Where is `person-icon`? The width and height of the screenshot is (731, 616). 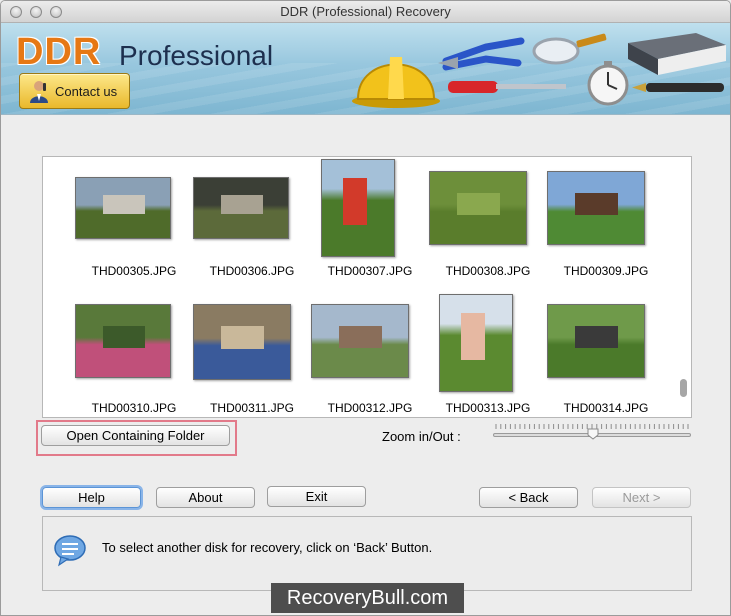
person-icon is located at coordinates (39, 92).